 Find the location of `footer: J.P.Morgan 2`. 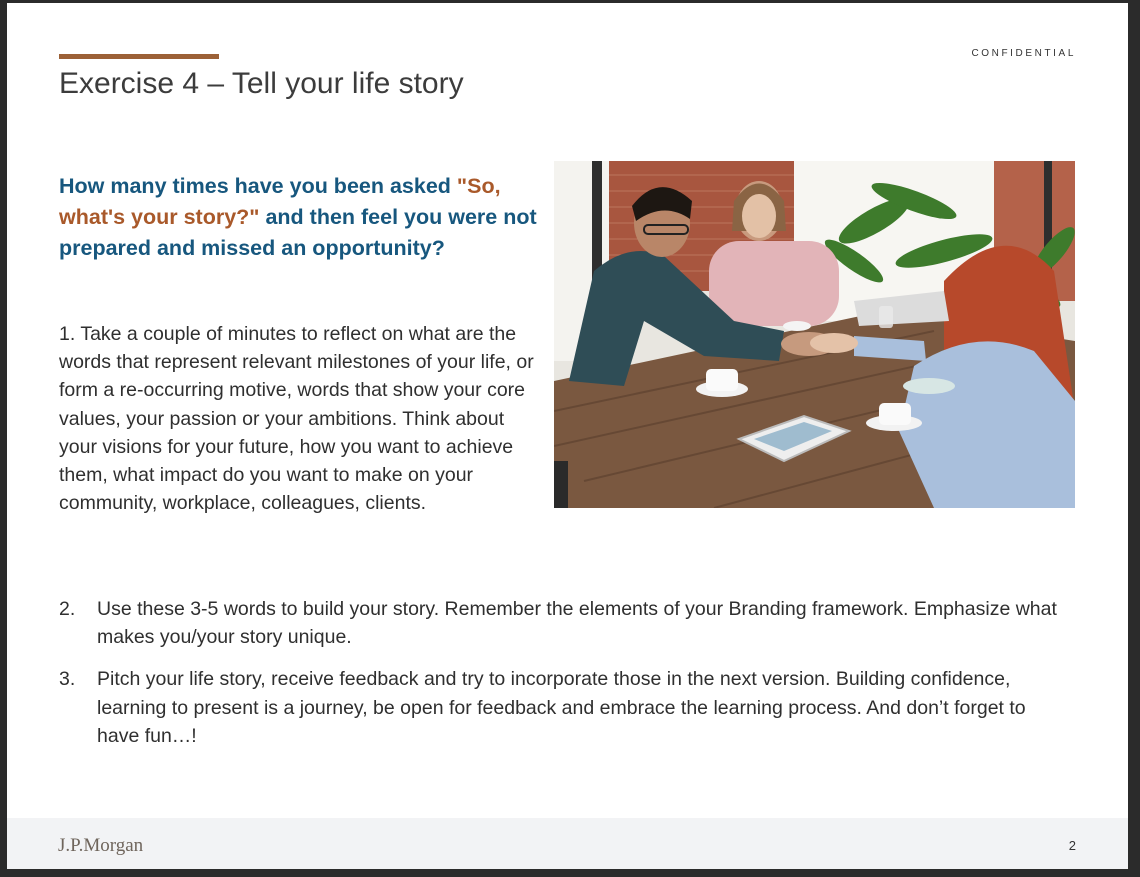

footer: J.P.Morgan 2 is located at coordinates (567, 843).